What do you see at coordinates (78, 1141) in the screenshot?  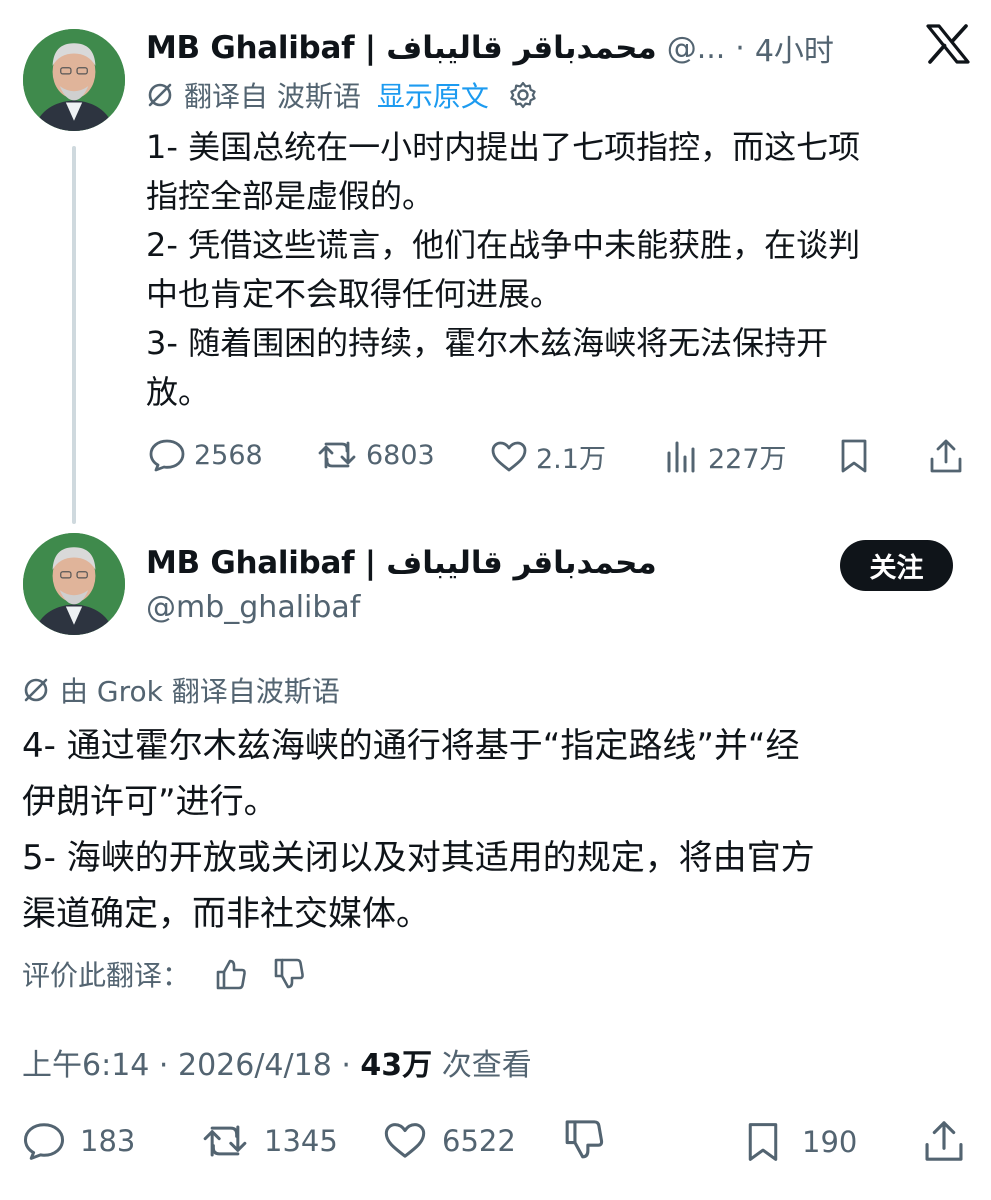 I see `reply-button: 183` at bounding box center [78, 1141].